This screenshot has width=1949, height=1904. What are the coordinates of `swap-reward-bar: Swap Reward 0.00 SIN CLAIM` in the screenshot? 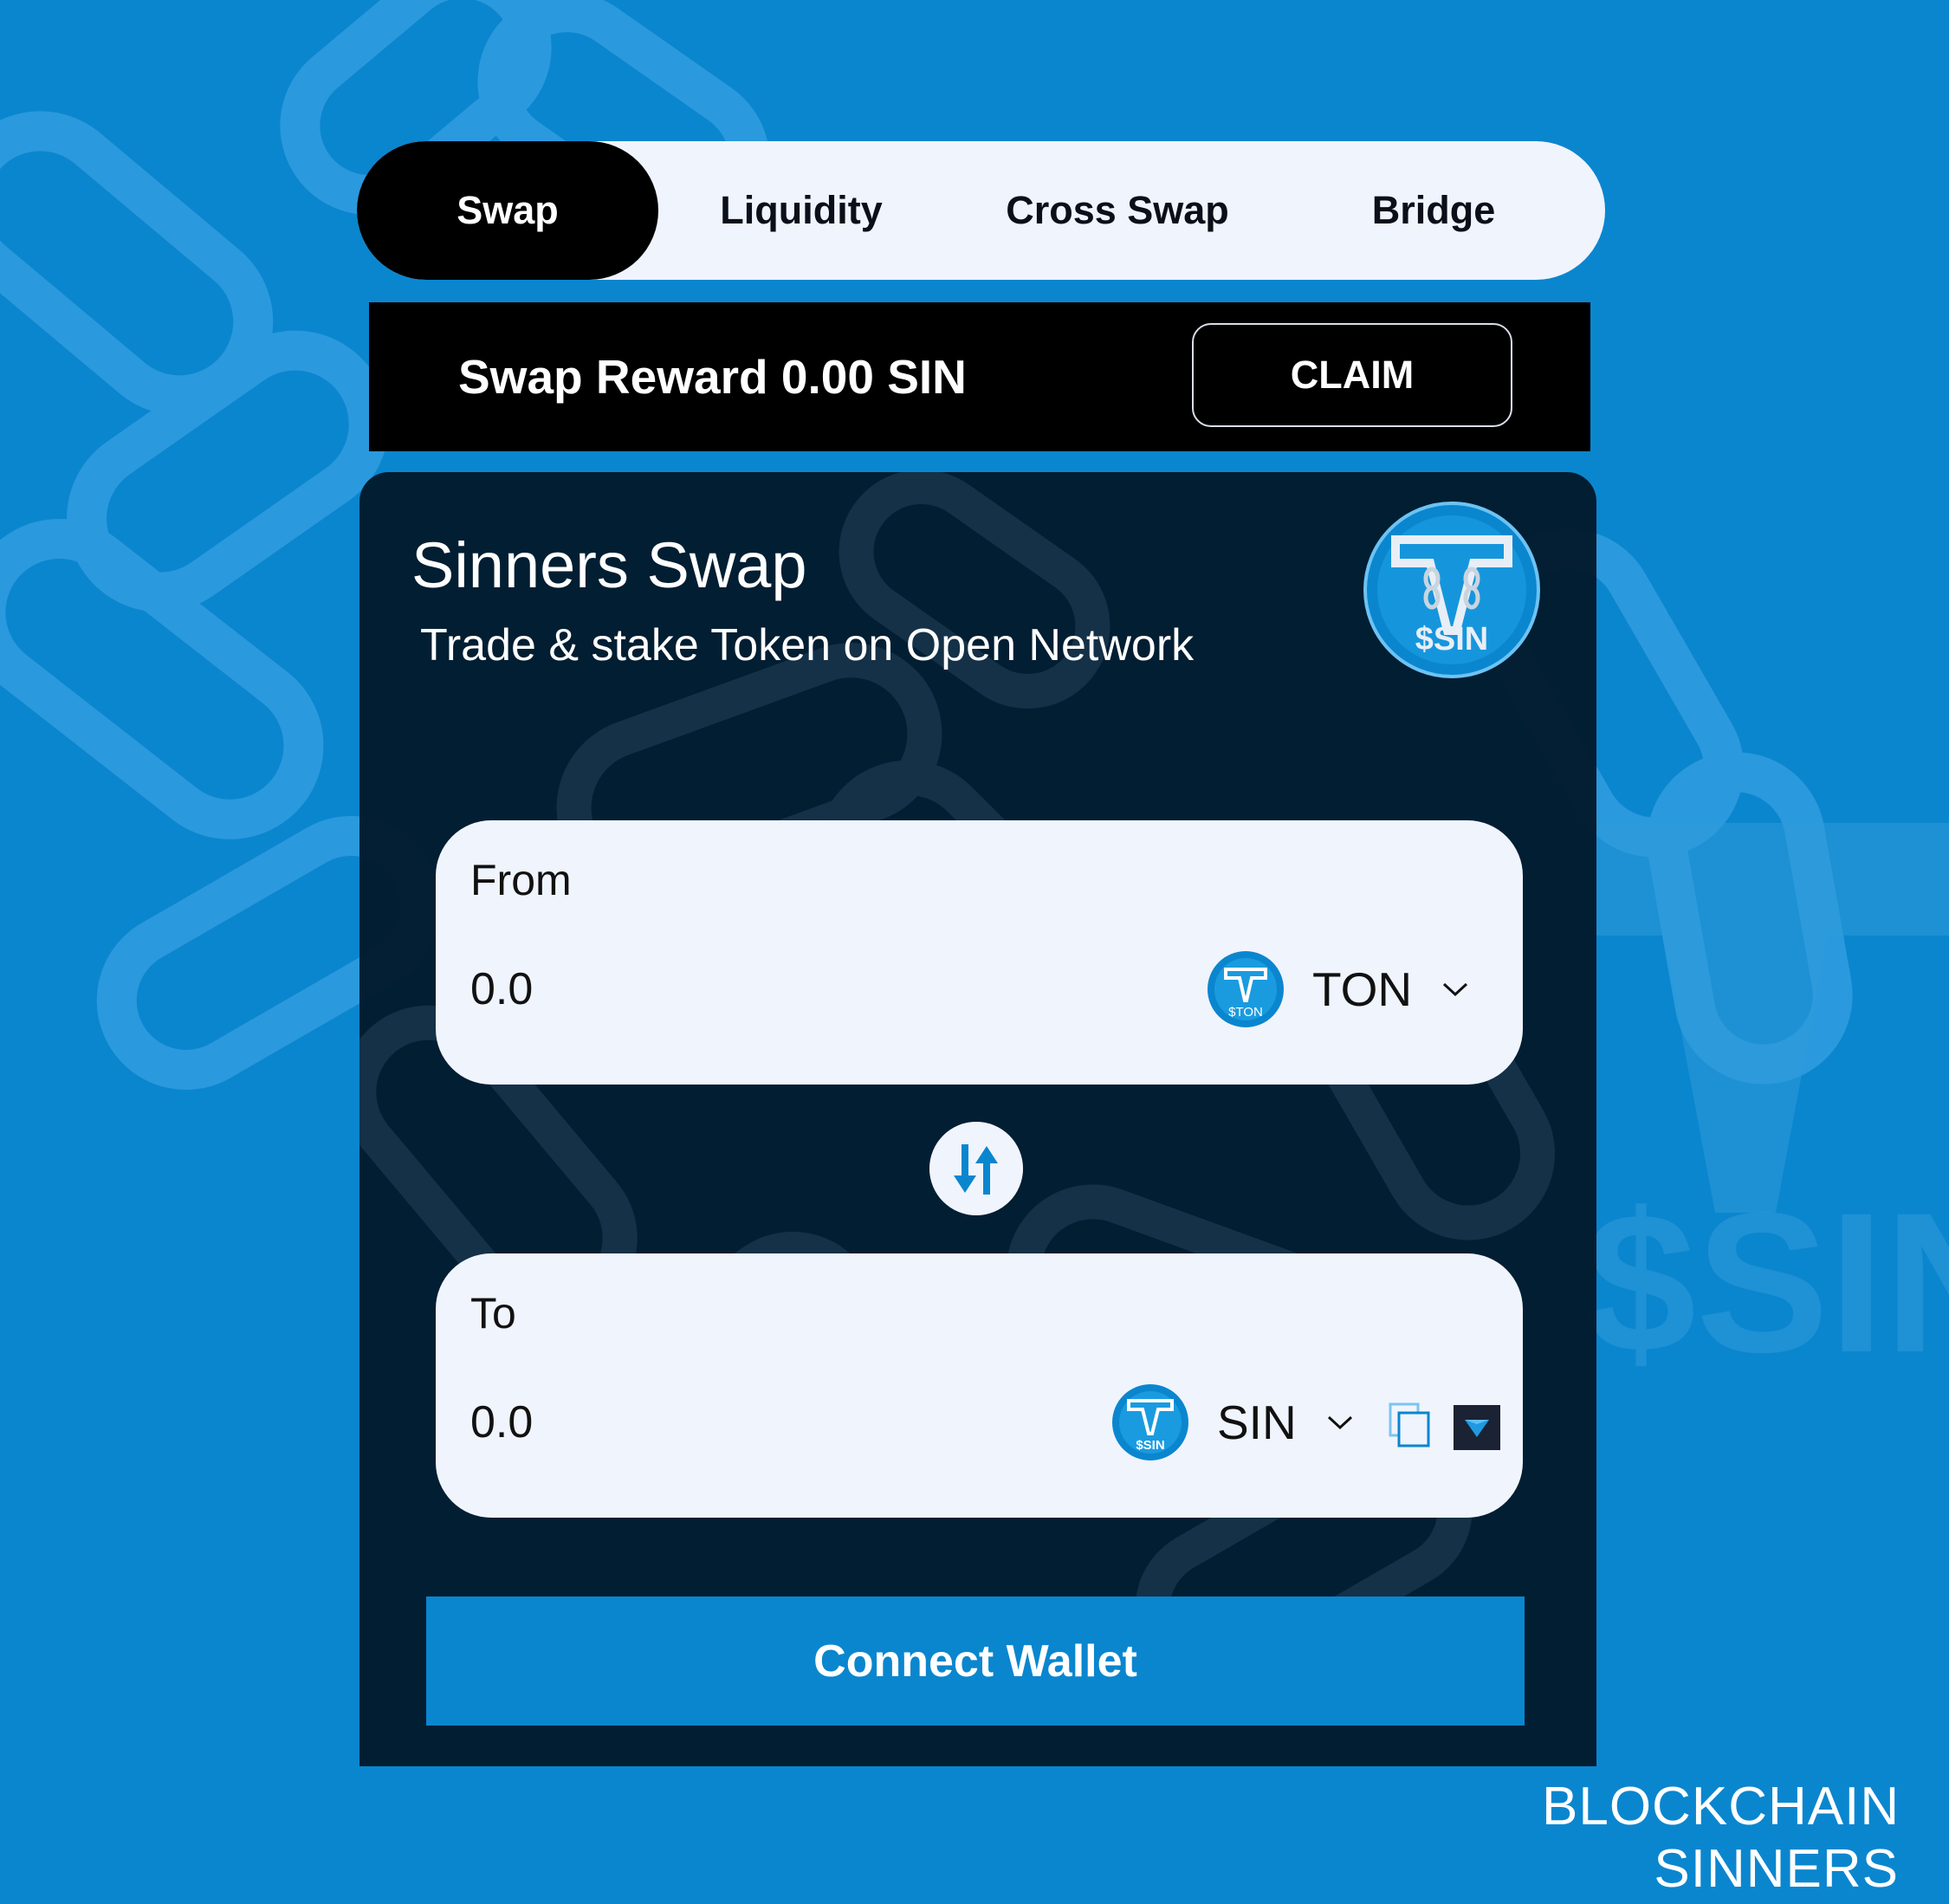 It's located at (979, 376).